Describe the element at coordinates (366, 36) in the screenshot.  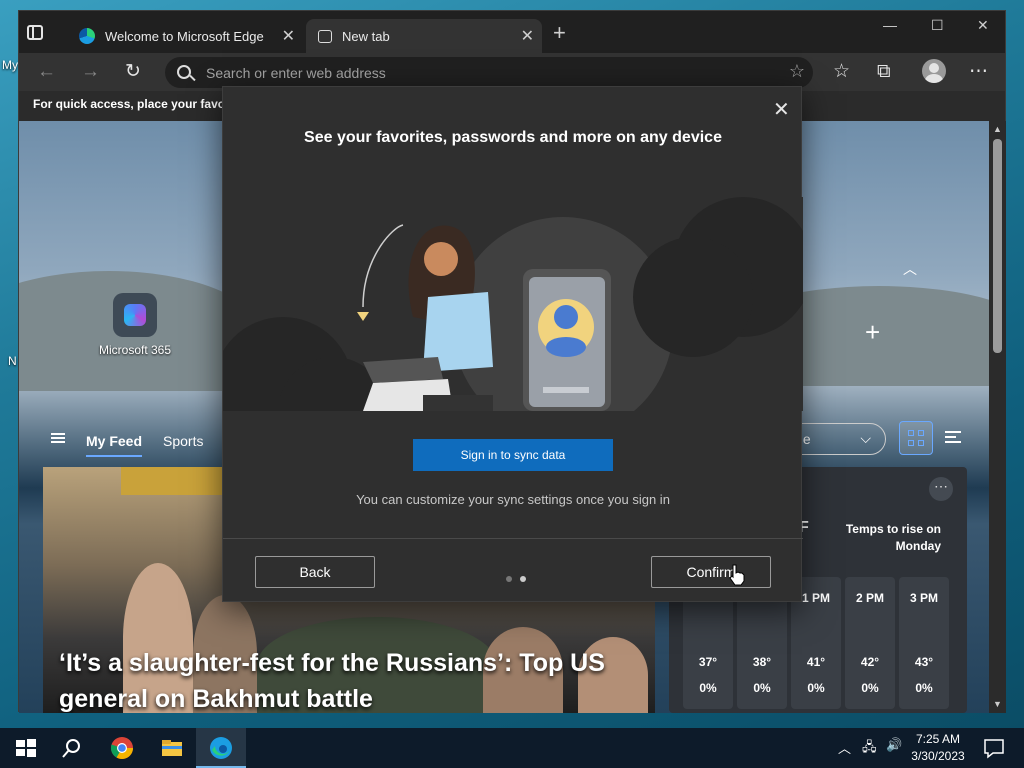
I see `tab-title: New tab` at that location.